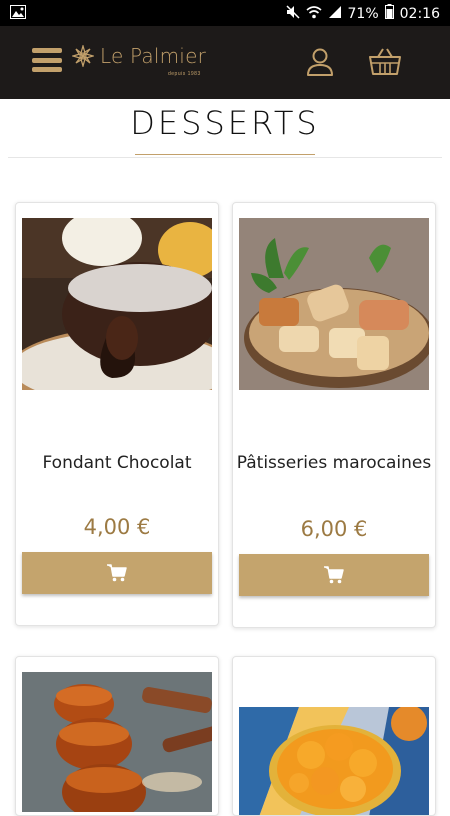 This screenshot has width=450, height=816. What do you see at coordinates (419, 13) in the screenshot?
I see `clock: 02:16` at bounding box center [419, 13].